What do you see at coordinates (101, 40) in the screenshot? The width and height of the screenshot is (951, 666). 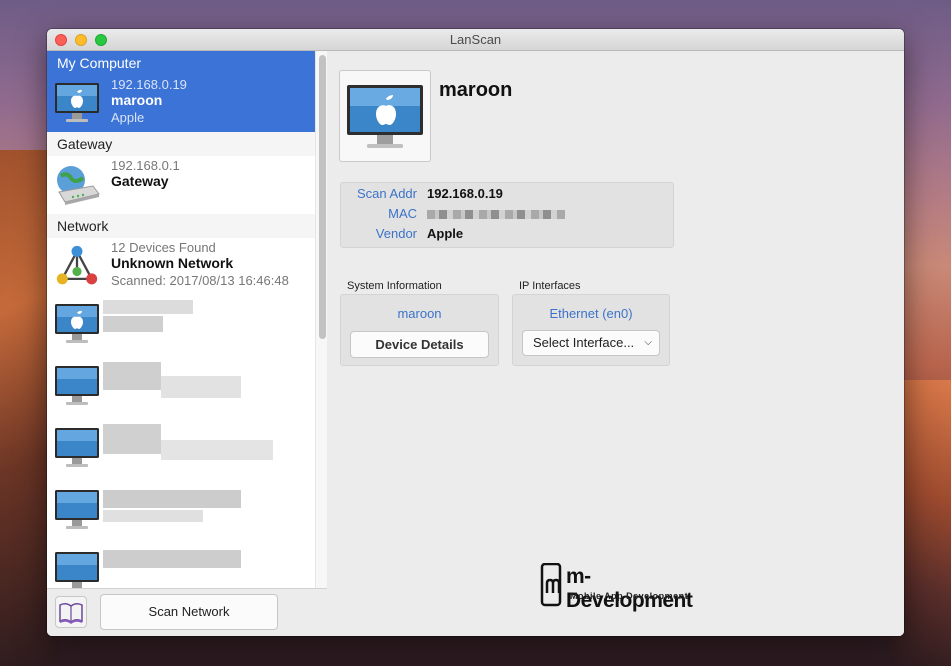 I see `maximize-window-button` at bounding box center [101, 40].